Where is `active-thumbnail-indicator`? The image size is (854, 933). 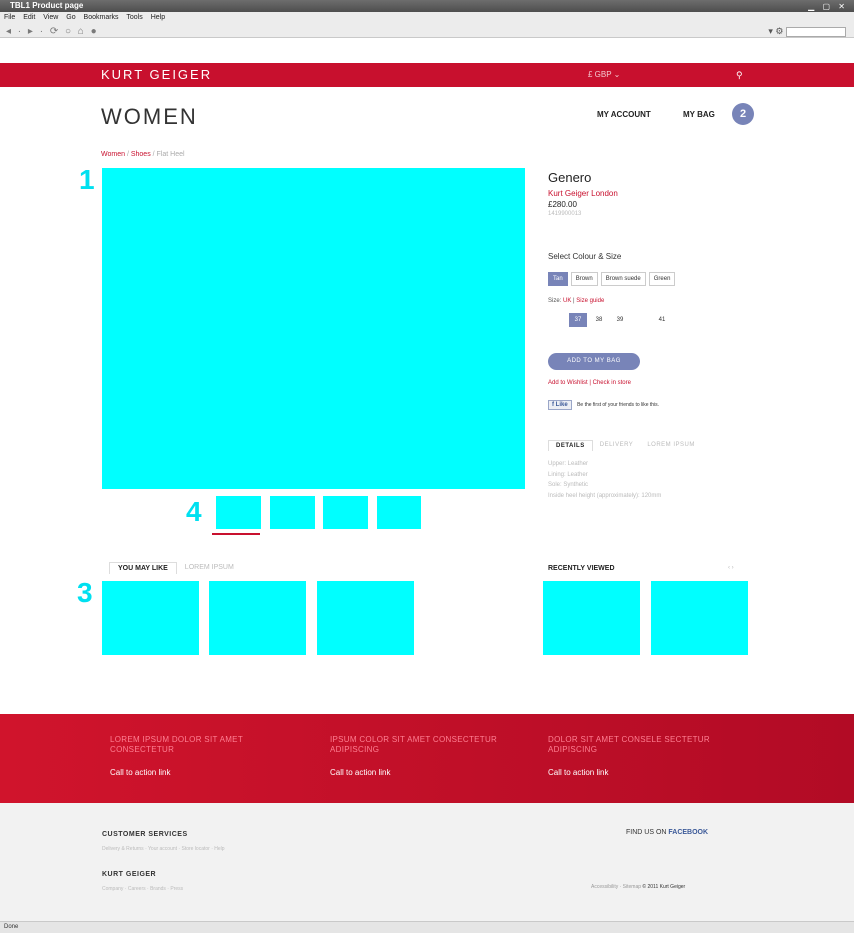 active-thumbnail-indicator is located at coordinates (236, 534).